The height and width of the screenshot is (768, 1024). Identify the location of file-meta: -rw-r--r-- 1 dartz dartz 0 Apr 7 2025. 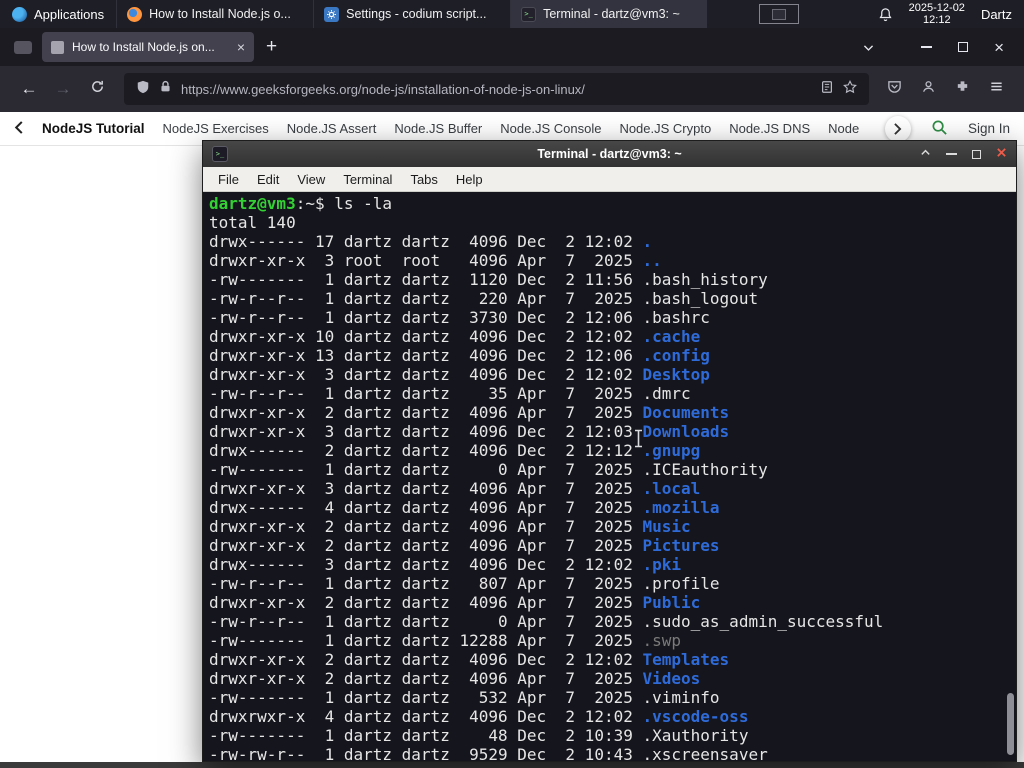
(426, 621).